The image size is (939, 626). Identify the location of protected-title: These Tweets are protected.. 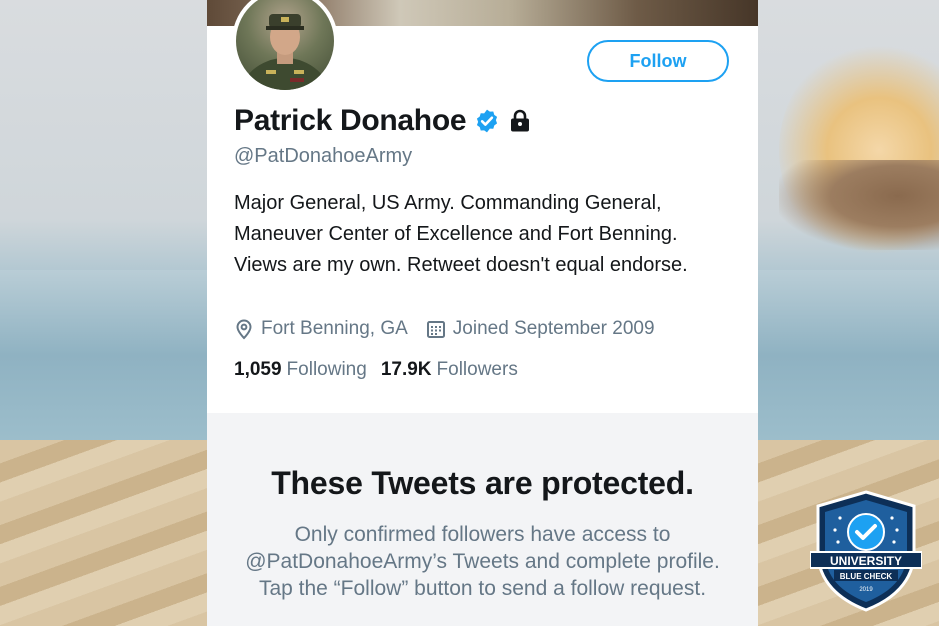
(482, 483).